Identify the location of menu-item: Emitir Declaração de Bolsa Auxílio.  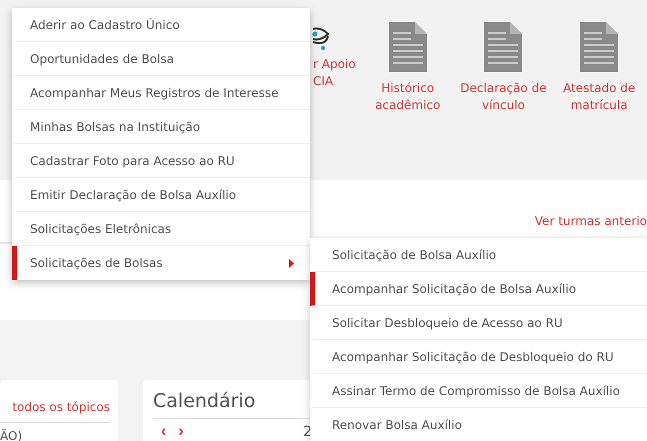
(161, 195).